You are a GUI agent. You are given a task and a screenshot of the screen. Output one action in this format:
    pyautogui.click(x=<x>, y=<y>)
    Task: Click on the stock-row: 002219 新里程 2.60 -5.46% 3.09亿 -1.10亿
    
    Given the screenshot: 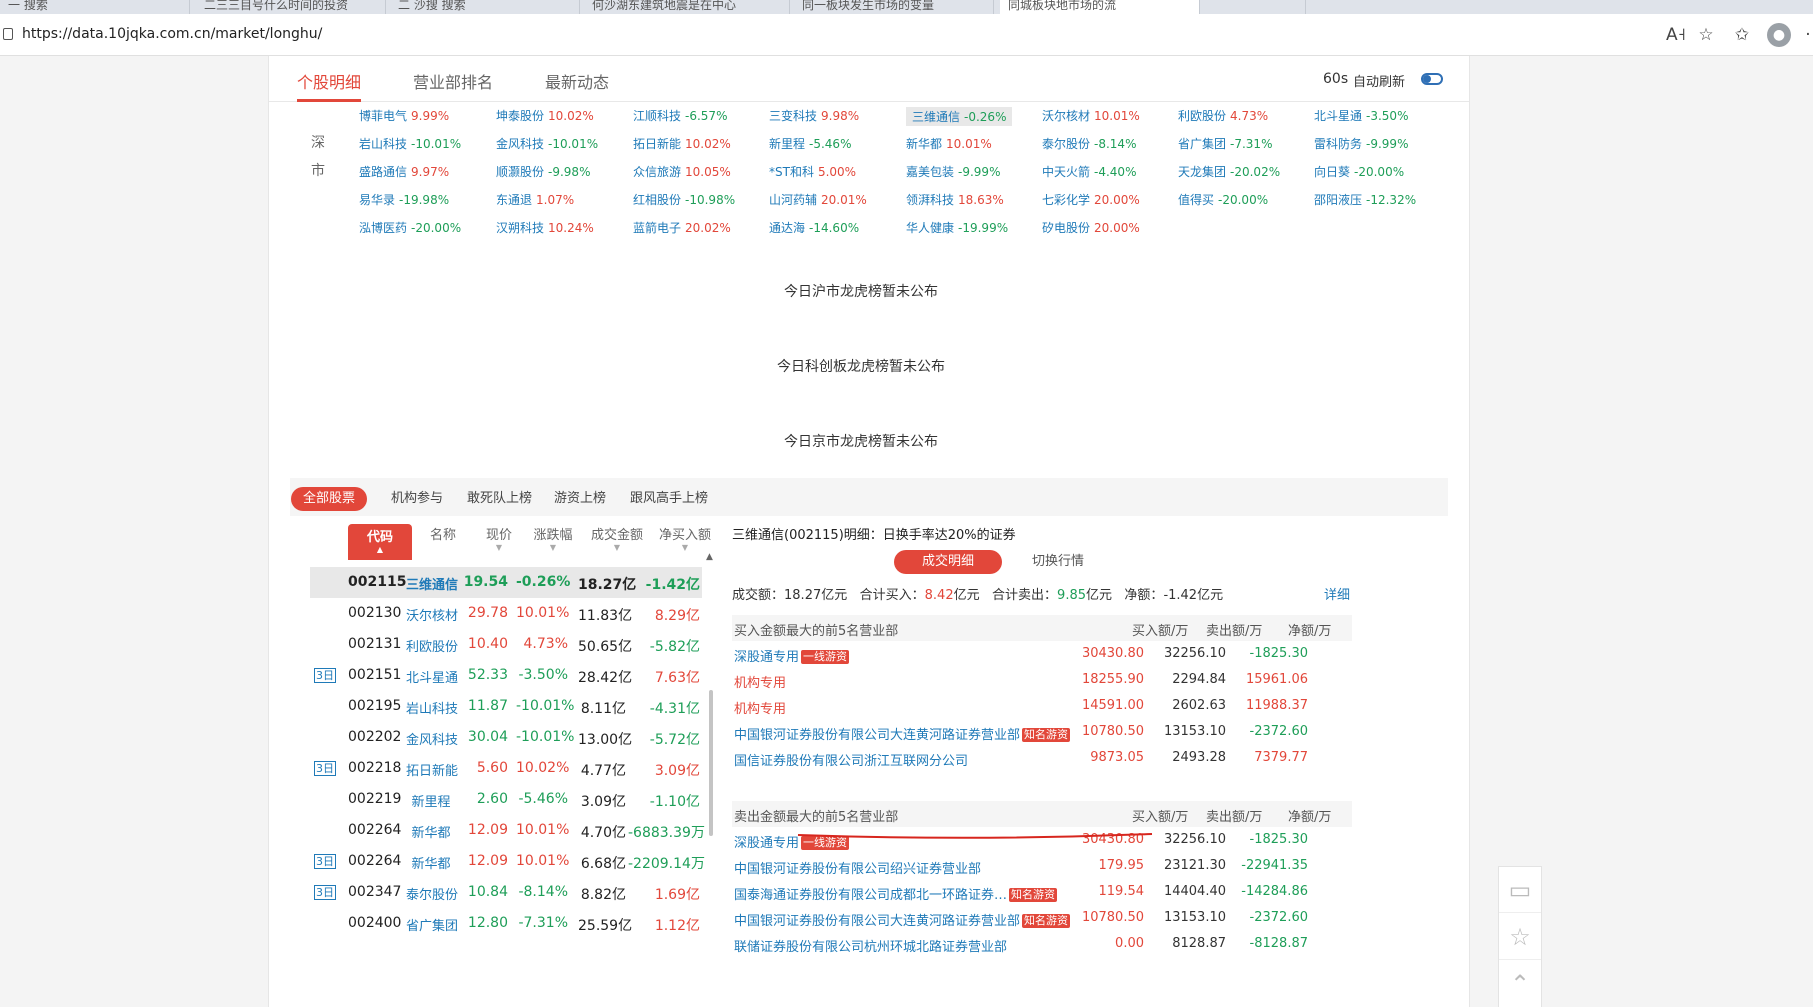 What is the action you would take?
    pyautogui.click(x=506, y=799)
    